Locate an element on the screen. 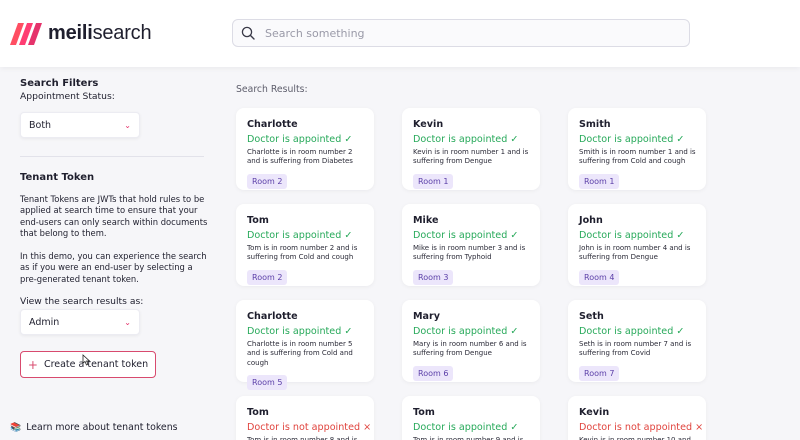 This screenshot has height=440, width=800. tenant-token-title: Tenant Token is located at coordinates (57, 177).